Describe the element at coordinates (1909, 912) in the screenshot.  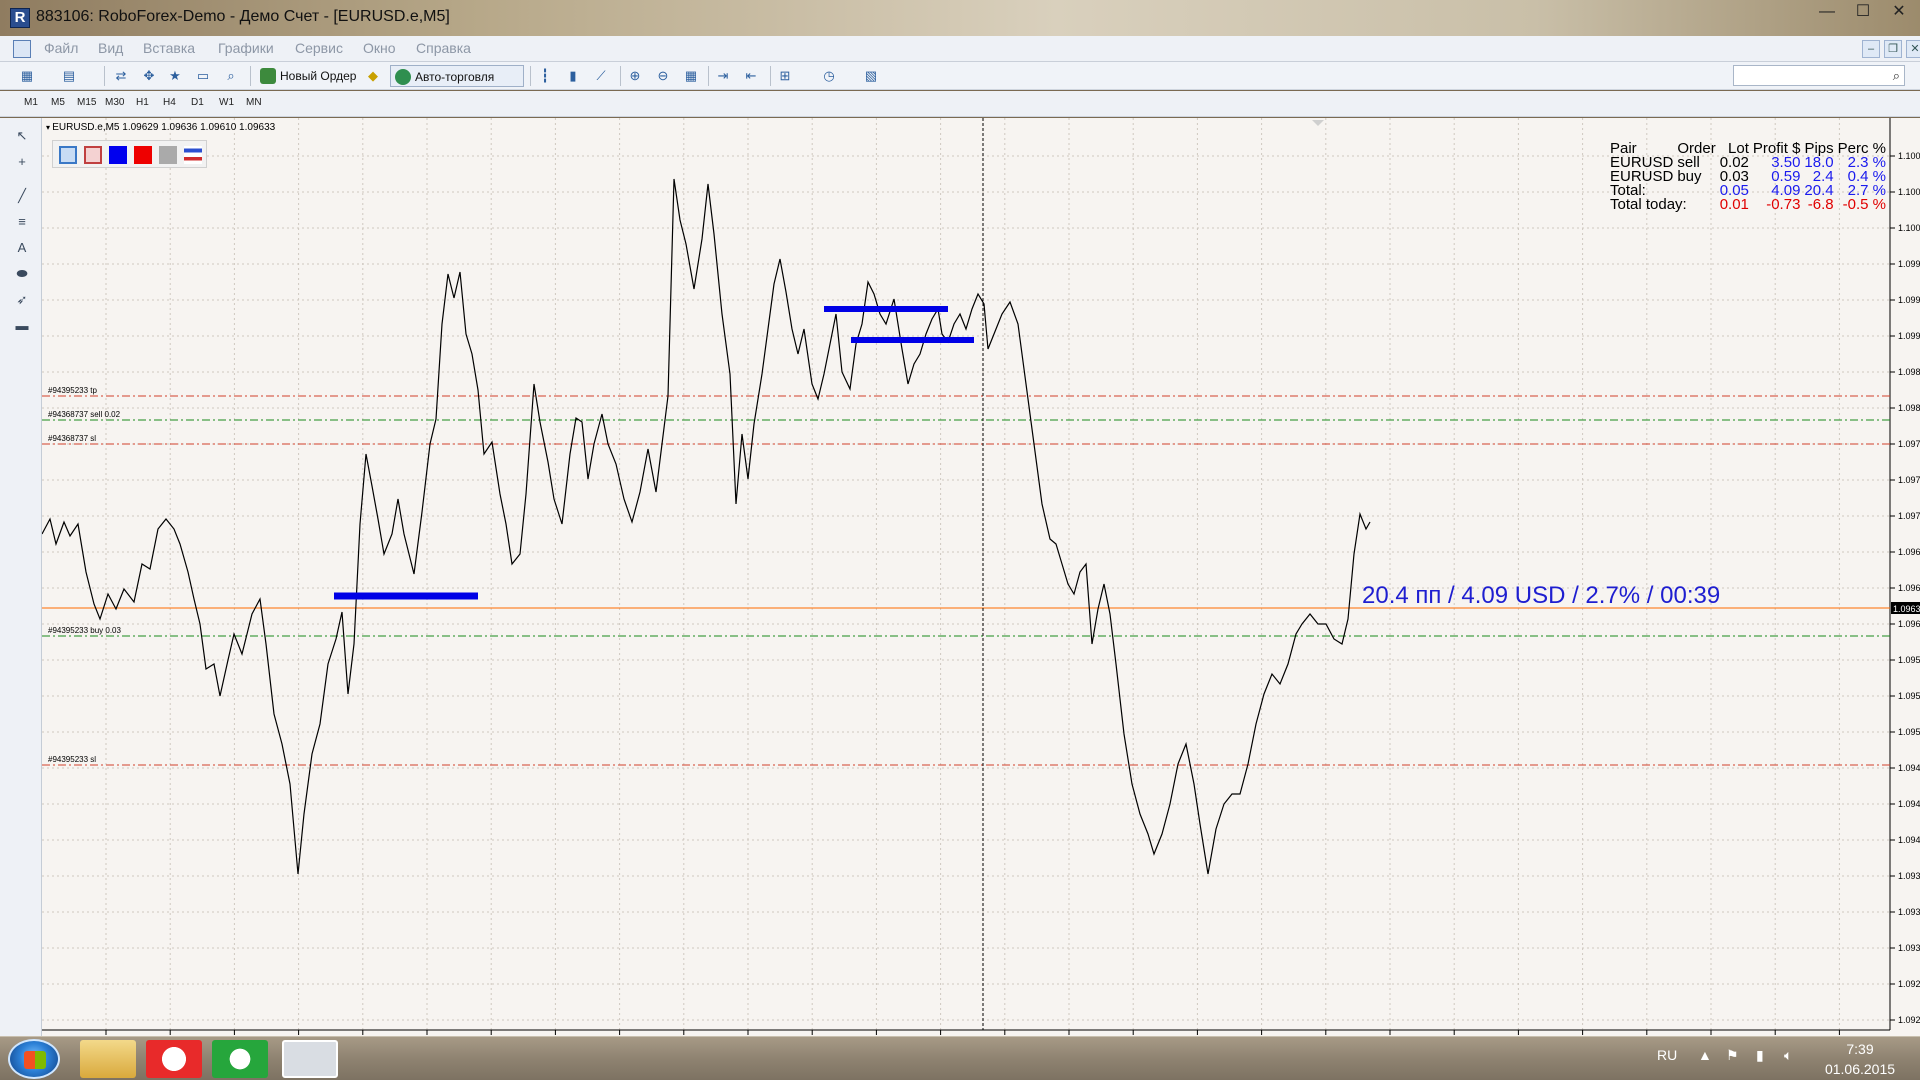
I see `price-tick-label: 1.09340` at that location.